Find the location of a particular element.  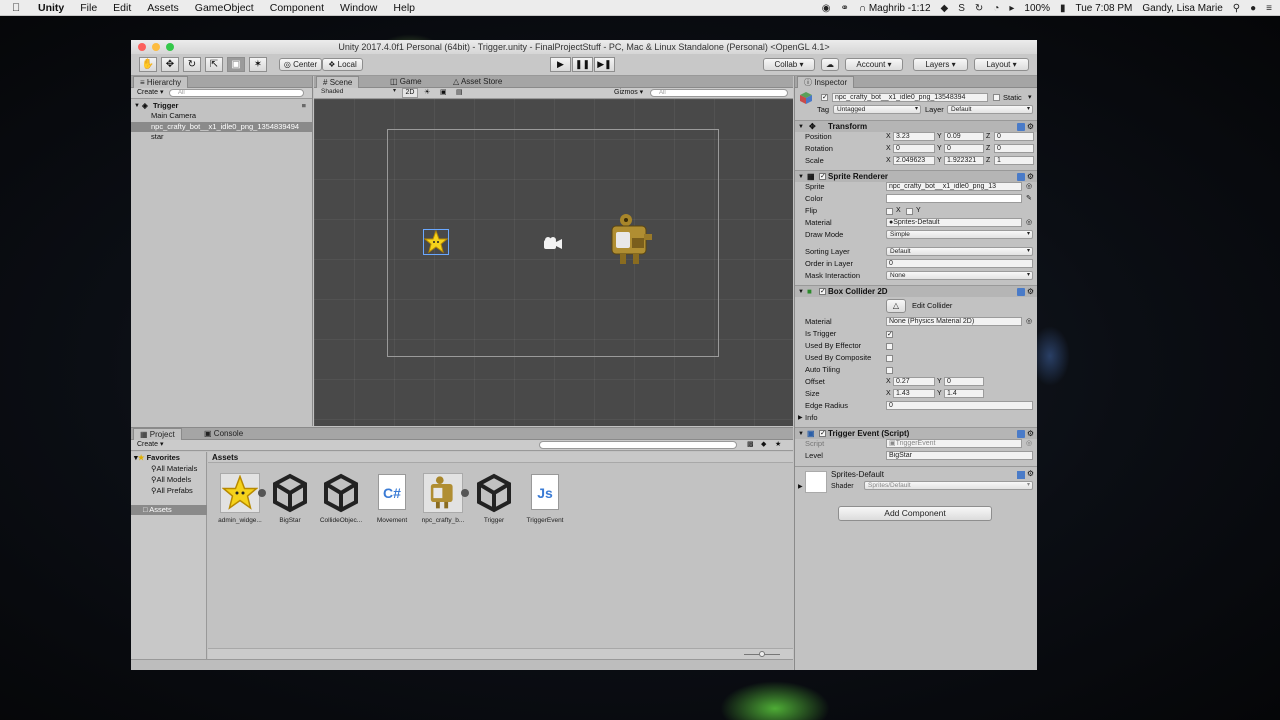

level-field: BigStar is located at coordinates (959, 455).